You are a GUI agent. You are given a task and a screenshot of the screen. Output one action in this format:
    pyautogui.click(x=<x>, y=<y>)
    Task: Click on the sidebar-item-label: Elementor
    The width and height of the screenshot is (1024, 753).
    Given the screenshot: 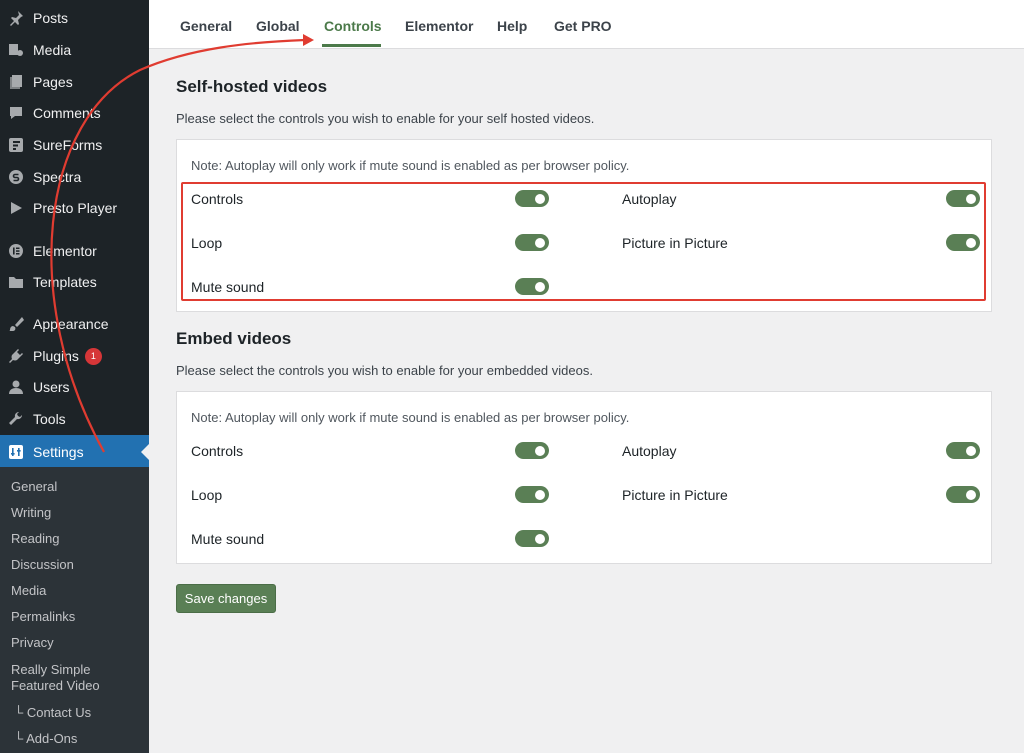 What is the action you would take?
    pyautogui.click(x=65, y=251)
    